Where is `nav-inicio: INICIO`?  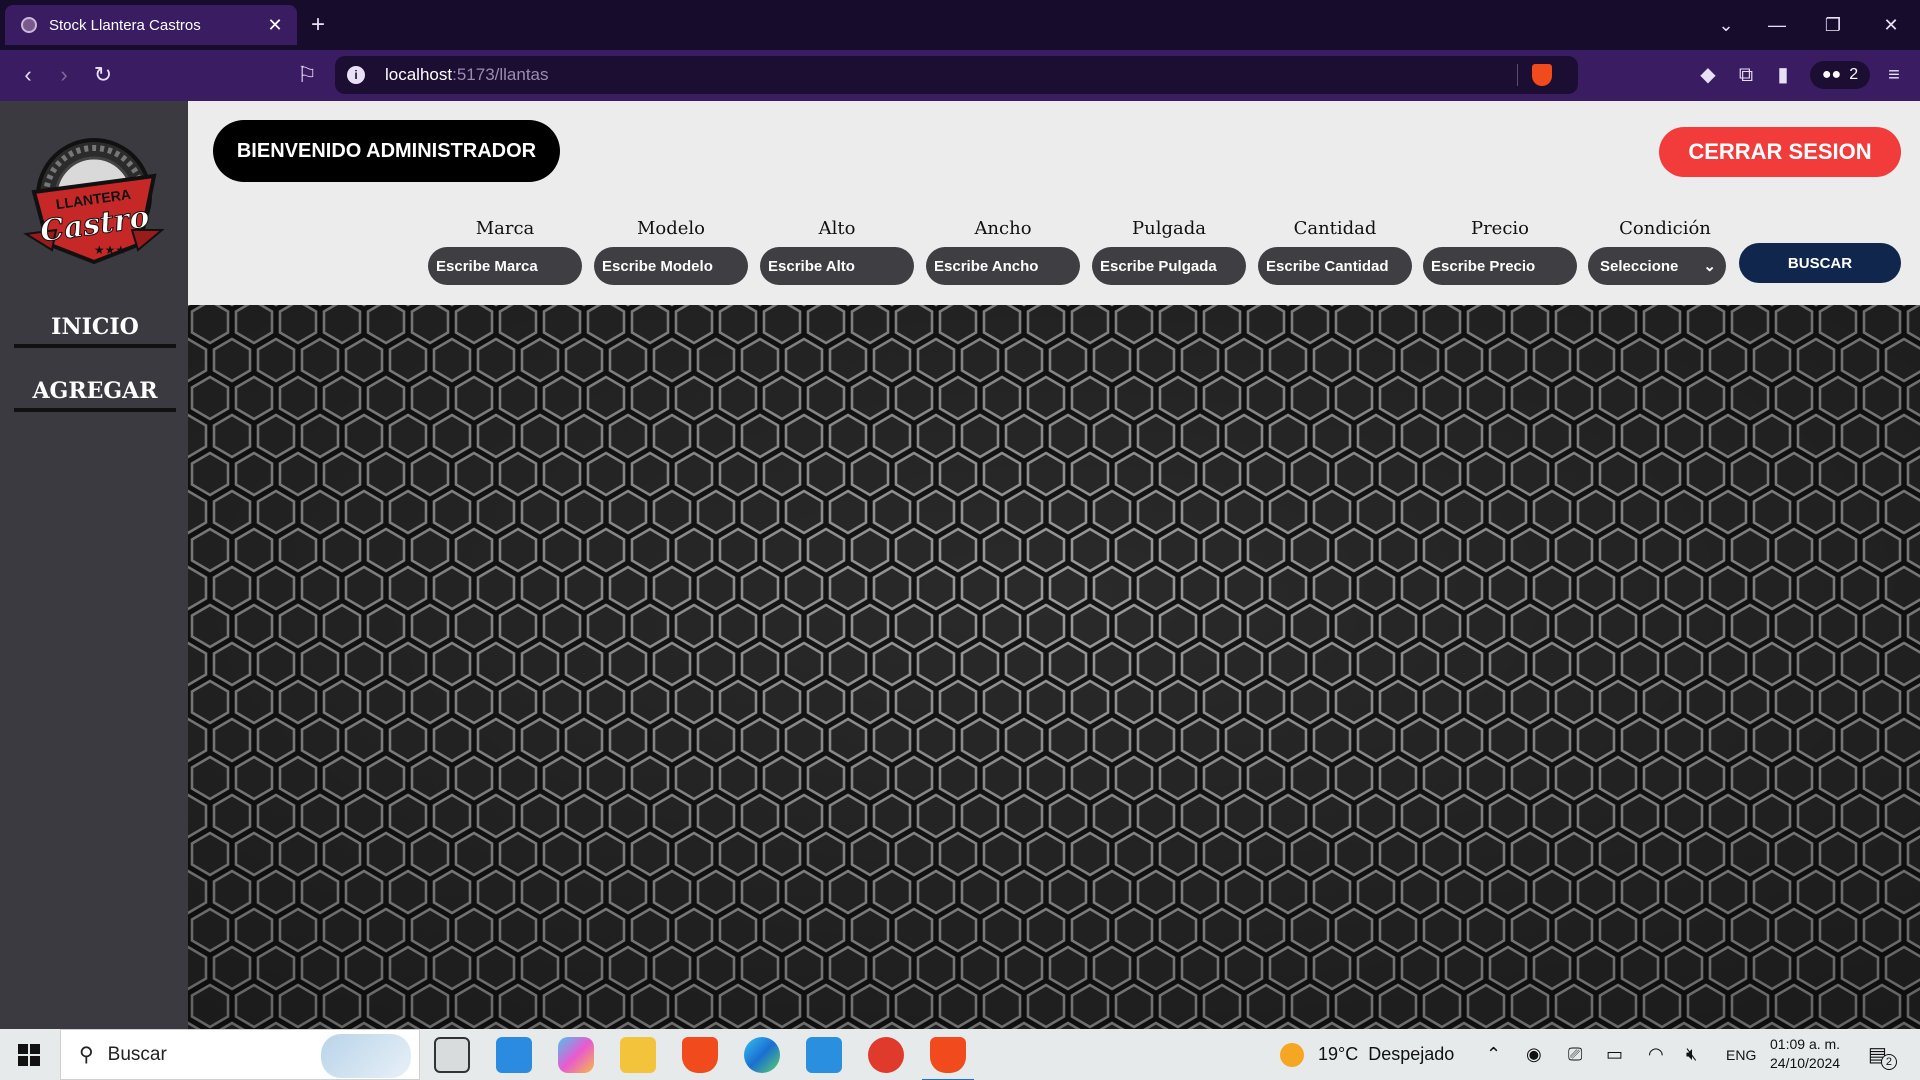
nav-inicio: INICIO is located at coordinates (95, 331).